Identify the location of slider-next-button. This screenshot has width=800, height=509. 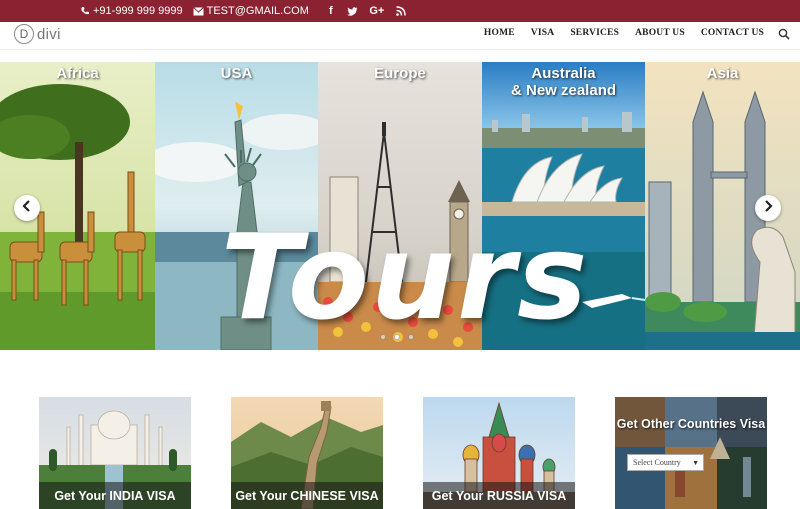
(768, 208).